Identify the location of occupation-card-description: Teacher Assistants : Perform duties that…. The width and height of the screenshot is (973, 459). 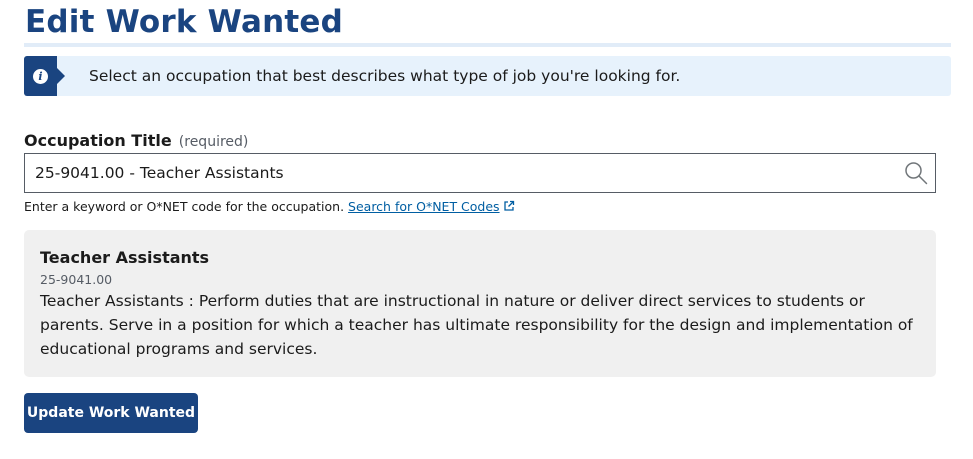
(476, 325).